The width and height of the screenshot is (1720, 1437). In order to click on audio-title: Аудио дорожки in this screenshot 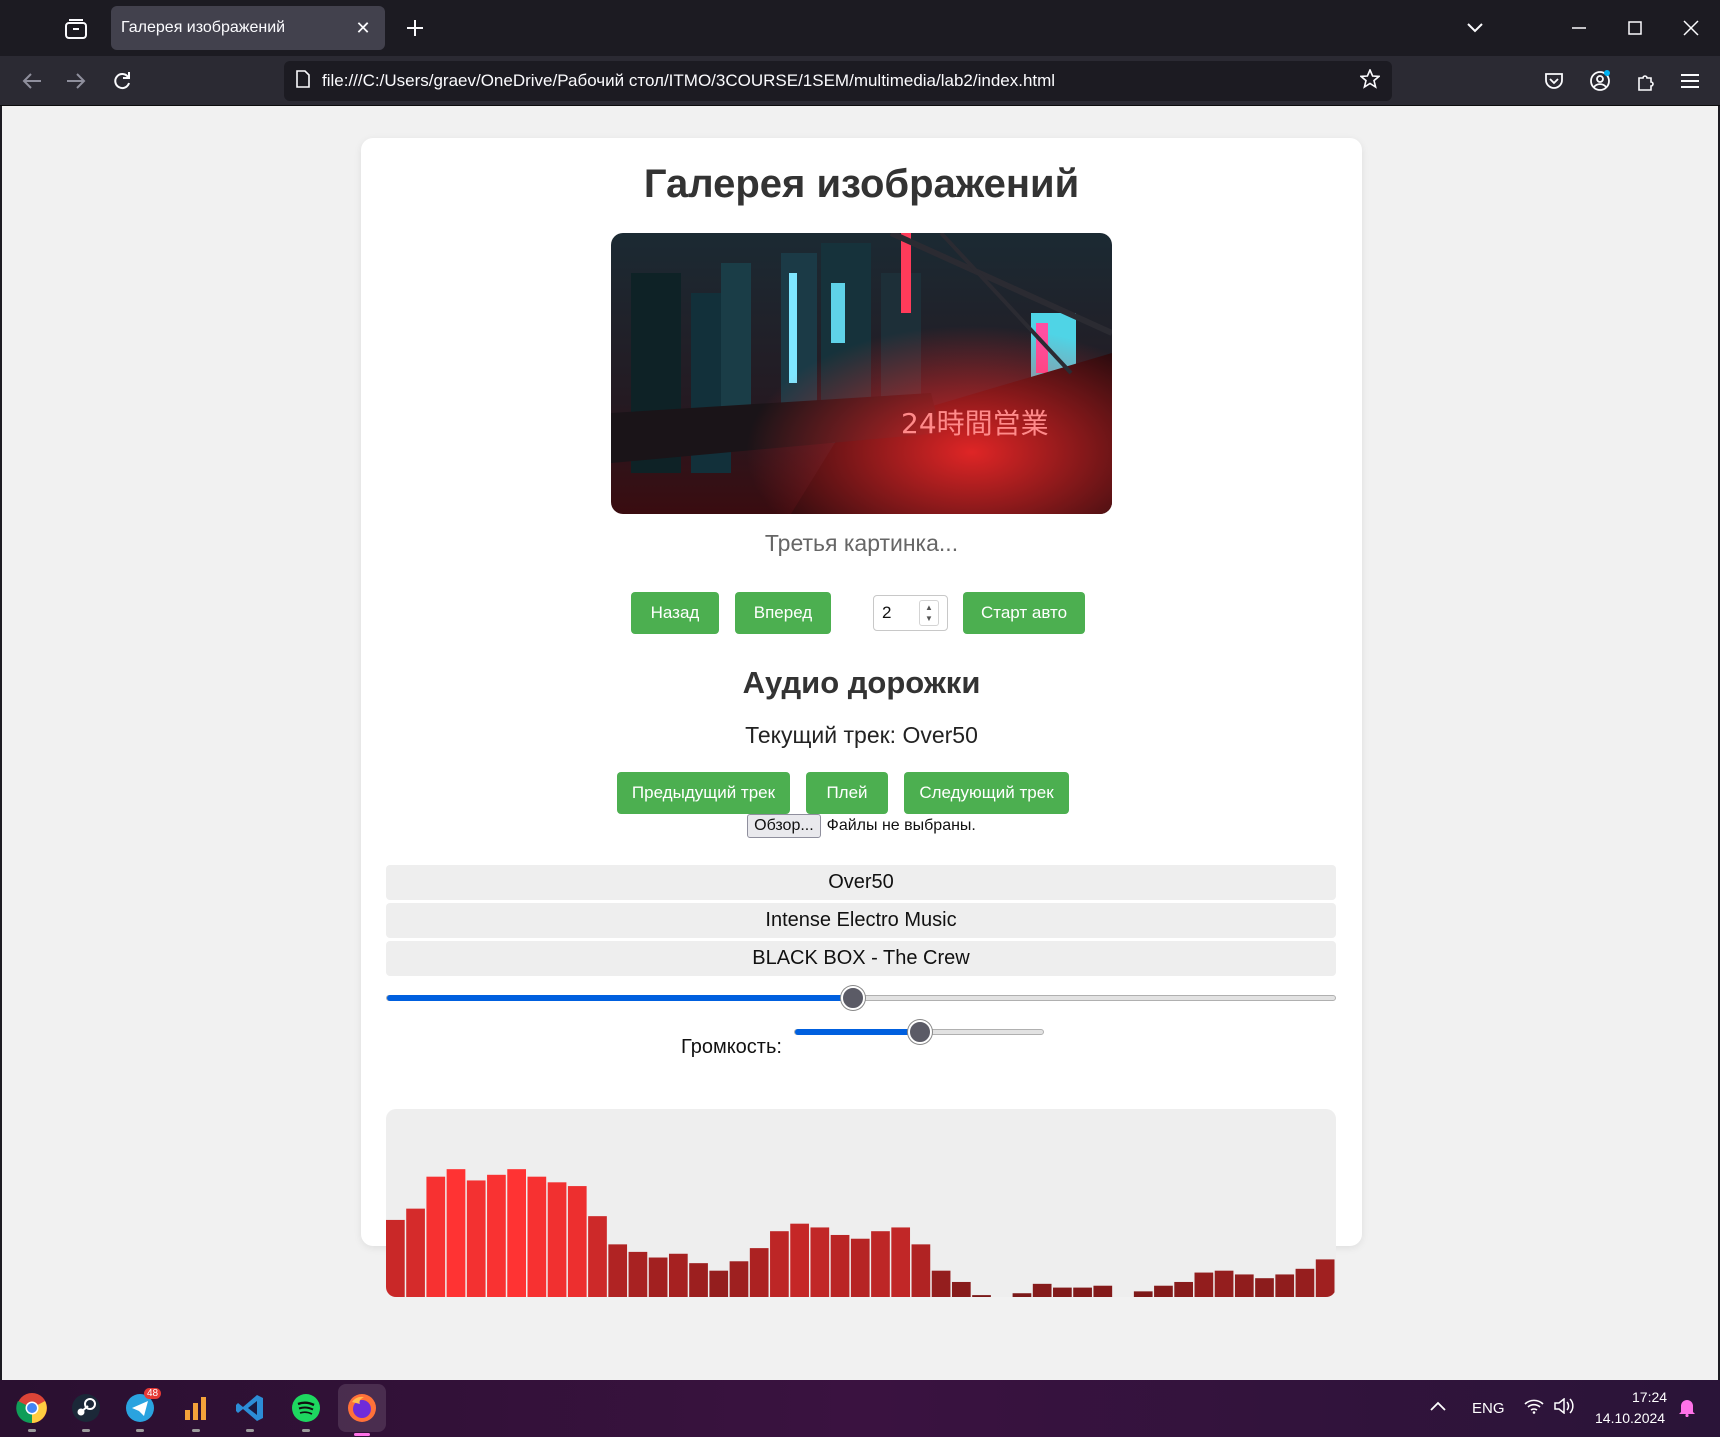, I will do `click(861, 682)`.